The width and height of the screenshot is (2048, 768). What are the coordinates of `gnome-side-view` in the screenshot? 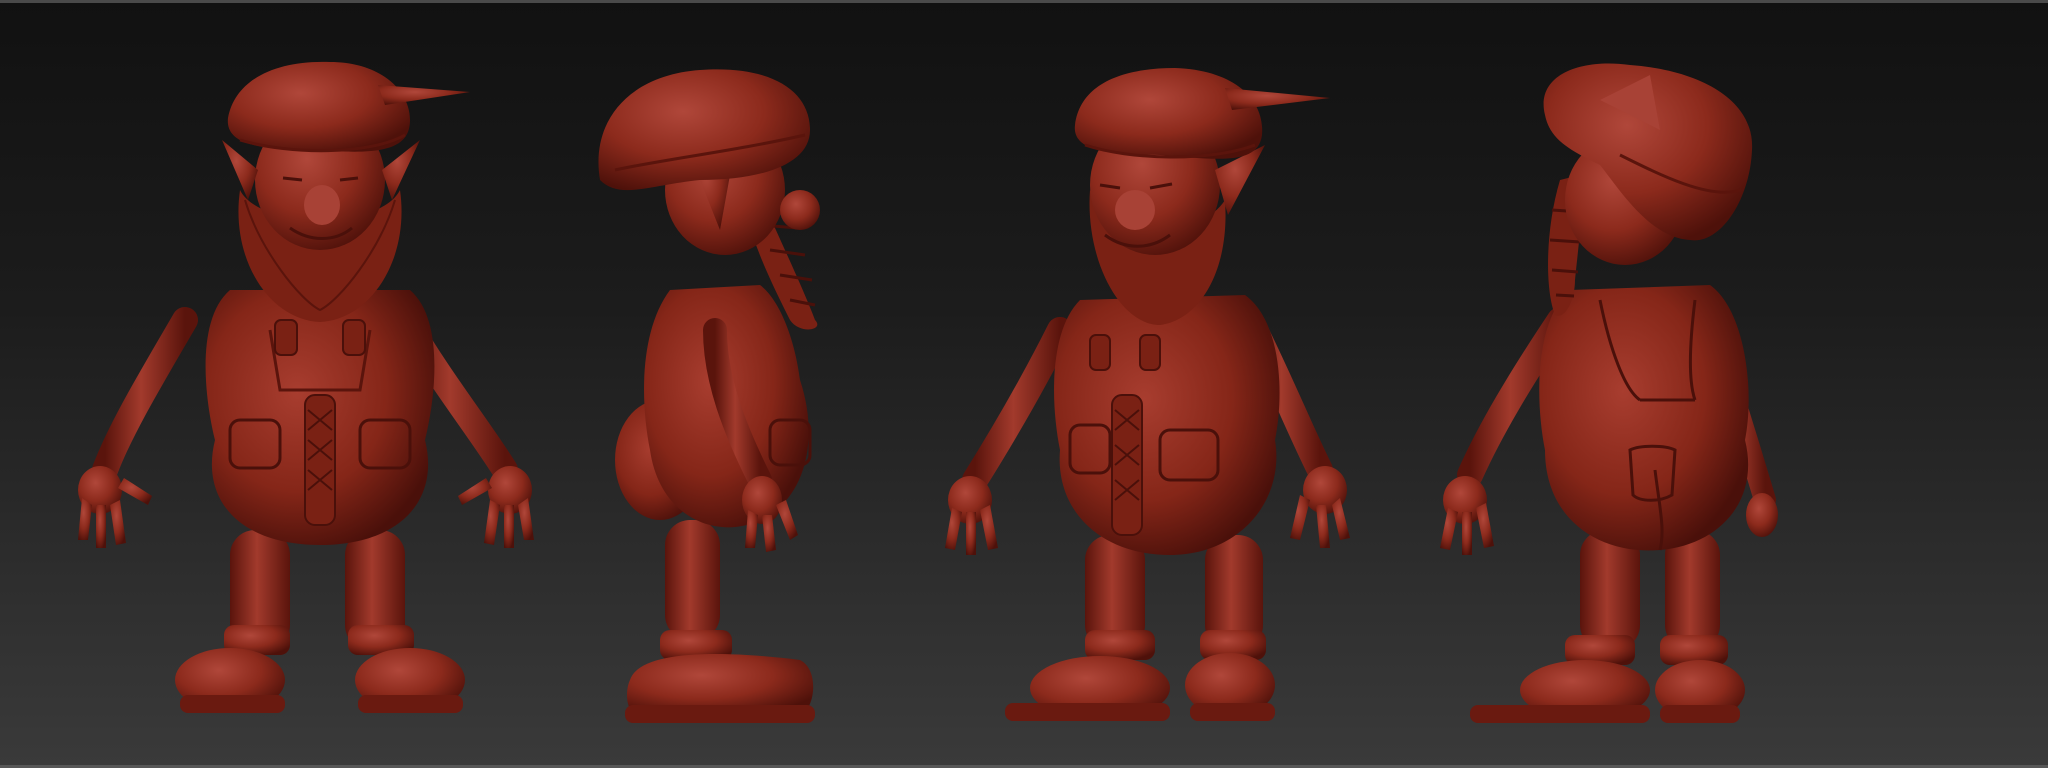 It's located at (709, 396).